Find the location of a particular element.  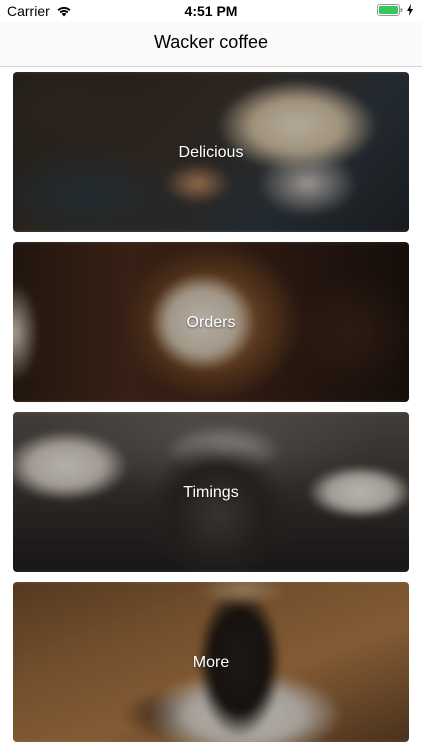

status-time: 4:51 PM is located at coordinates (211, 11).